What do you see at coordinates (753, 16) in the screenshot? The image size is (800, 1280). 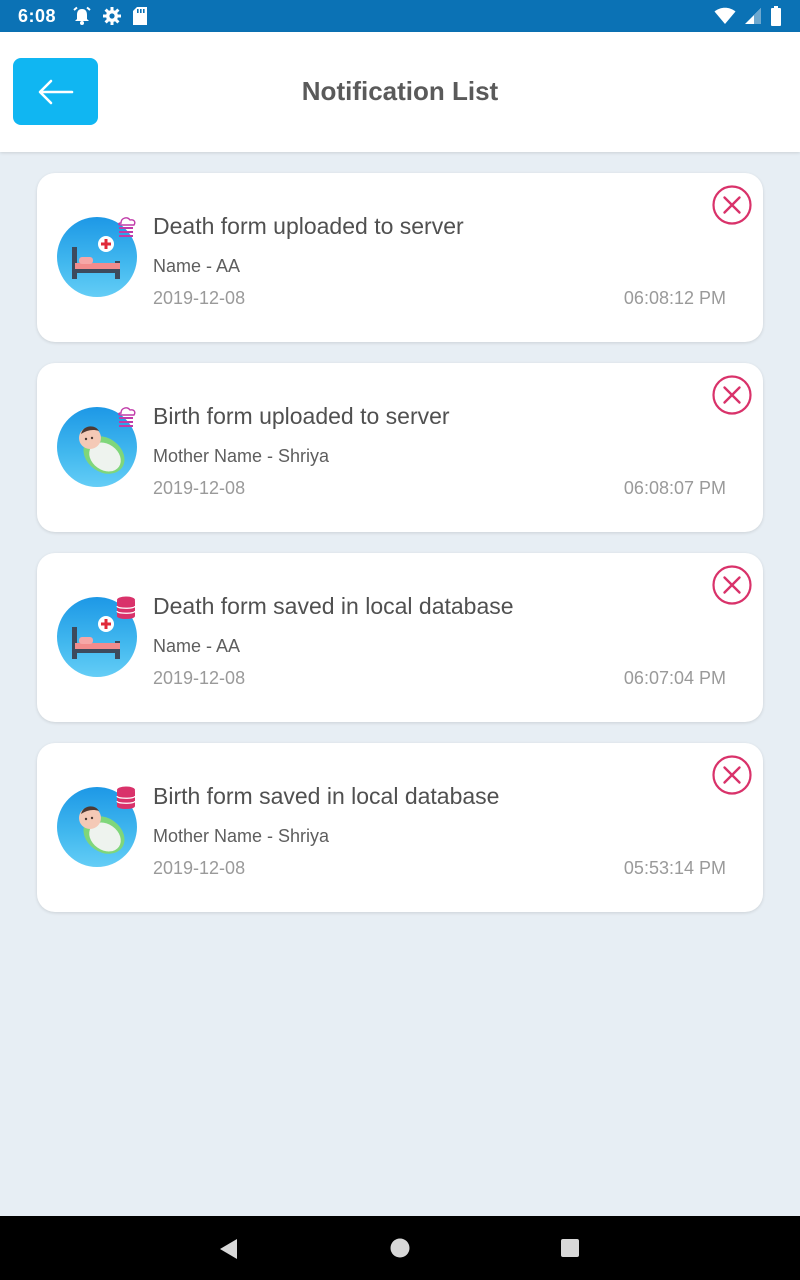 I see `signal-icon` at bounding box center [753, 16].